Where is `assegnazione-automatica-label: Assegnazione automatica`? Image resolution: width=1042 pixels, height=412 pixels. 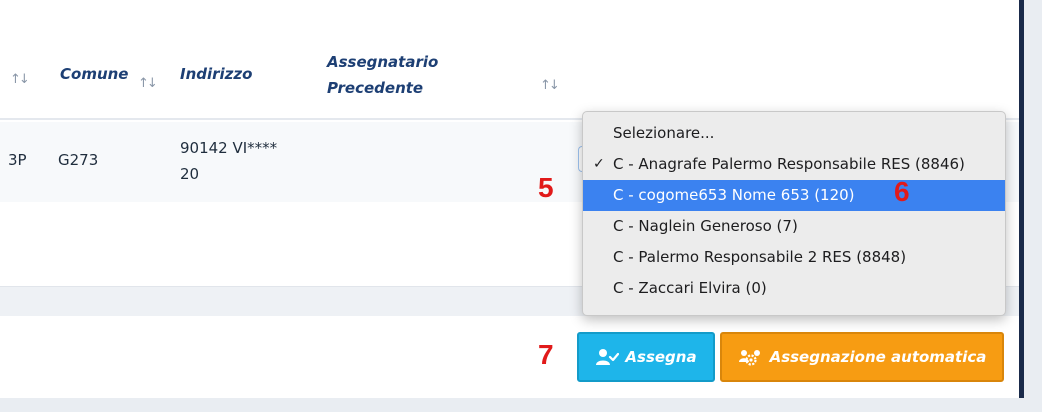
assegnazione-automatica-label: Assegnazione automatica is located at coordinates (878, 357).